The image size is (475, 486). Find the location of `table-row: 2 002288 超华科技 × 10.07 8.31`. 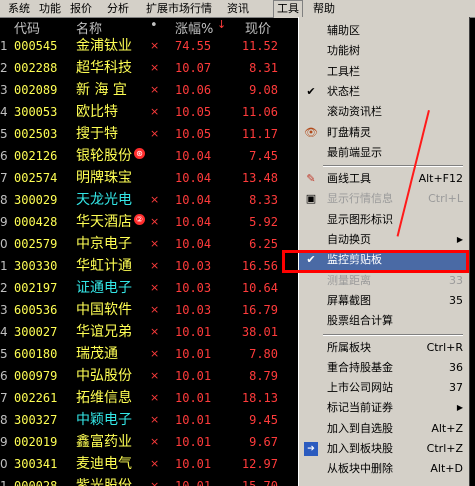

table-row: 2 002288 超华科技 × 10.07 8.31 is located at coordinates (150, 68).